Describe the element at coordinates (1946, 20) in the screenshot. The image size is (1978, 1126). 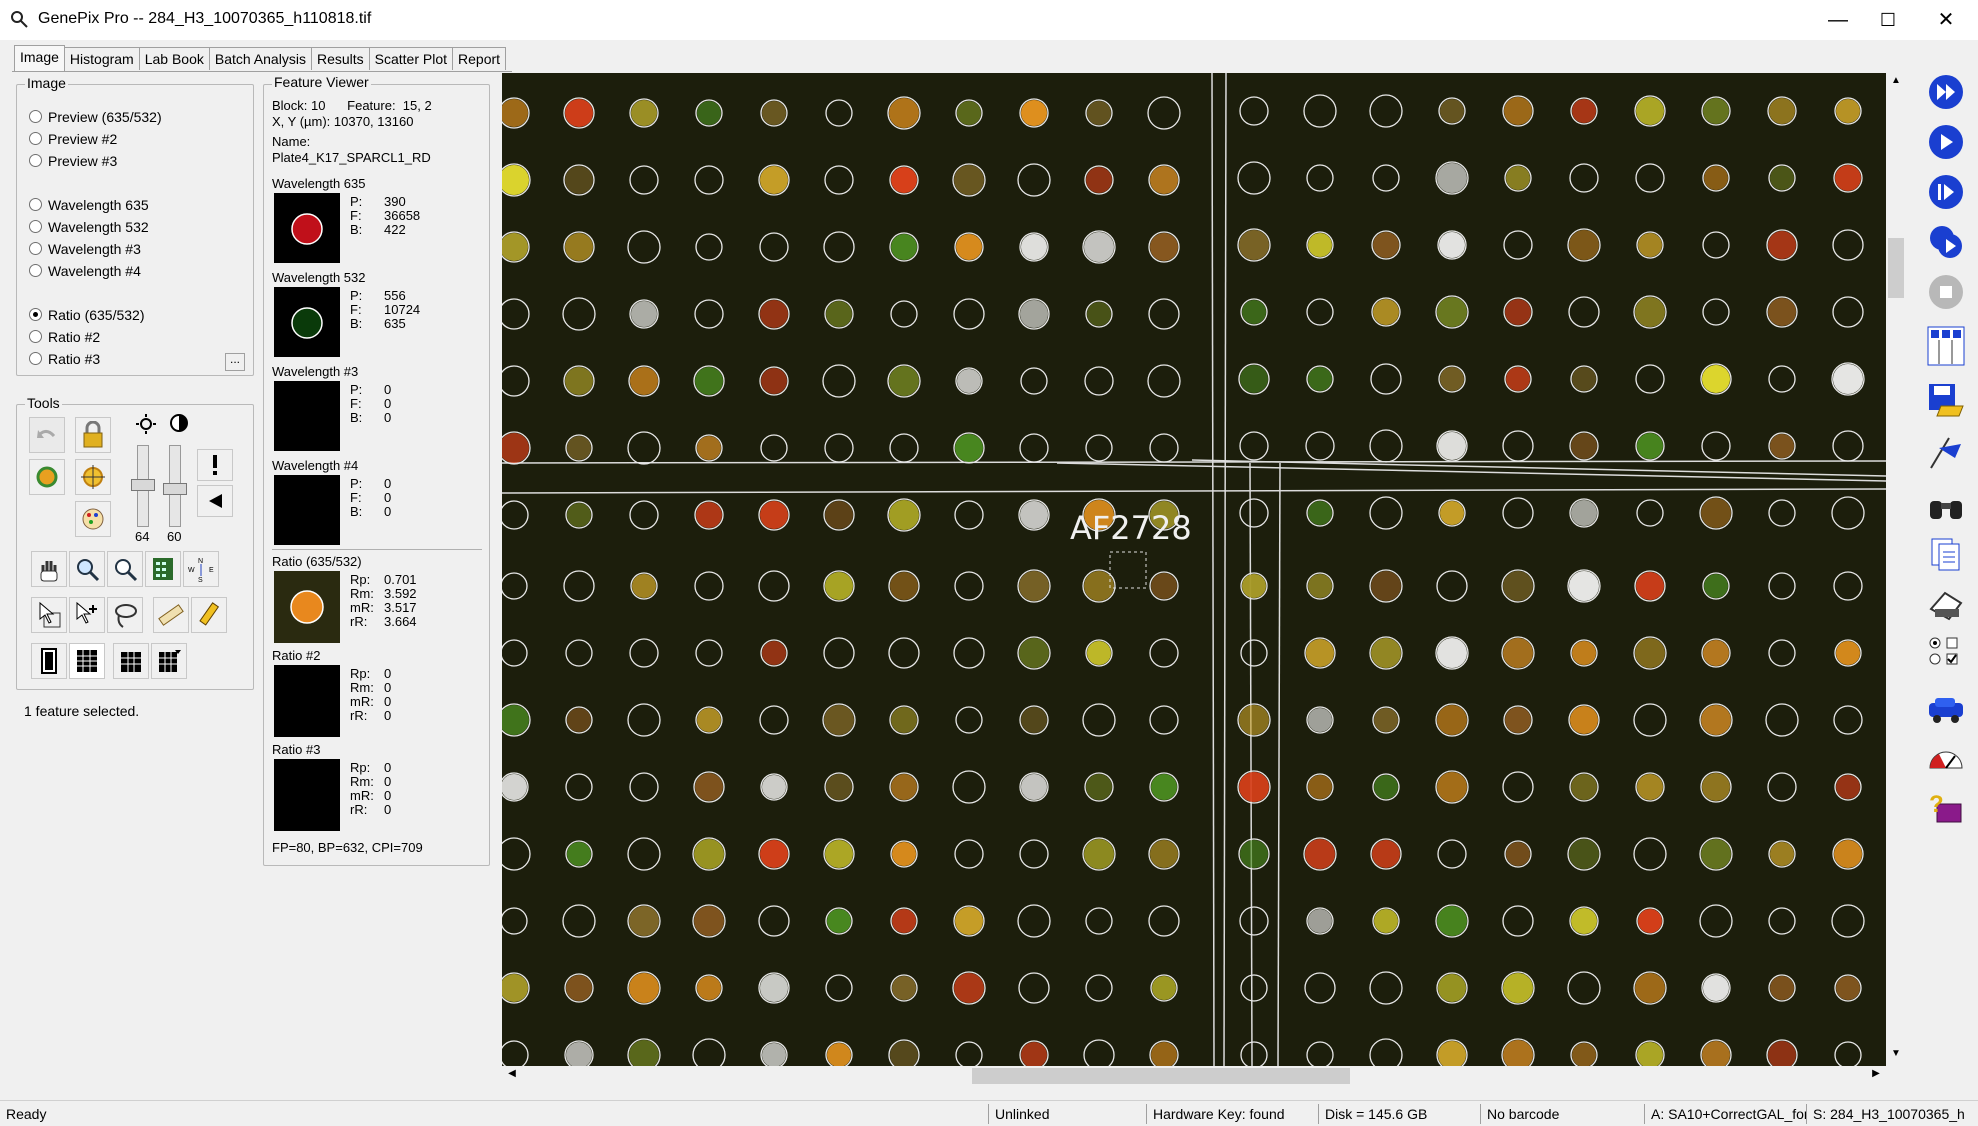
I see `close-button: ✕` at that location.